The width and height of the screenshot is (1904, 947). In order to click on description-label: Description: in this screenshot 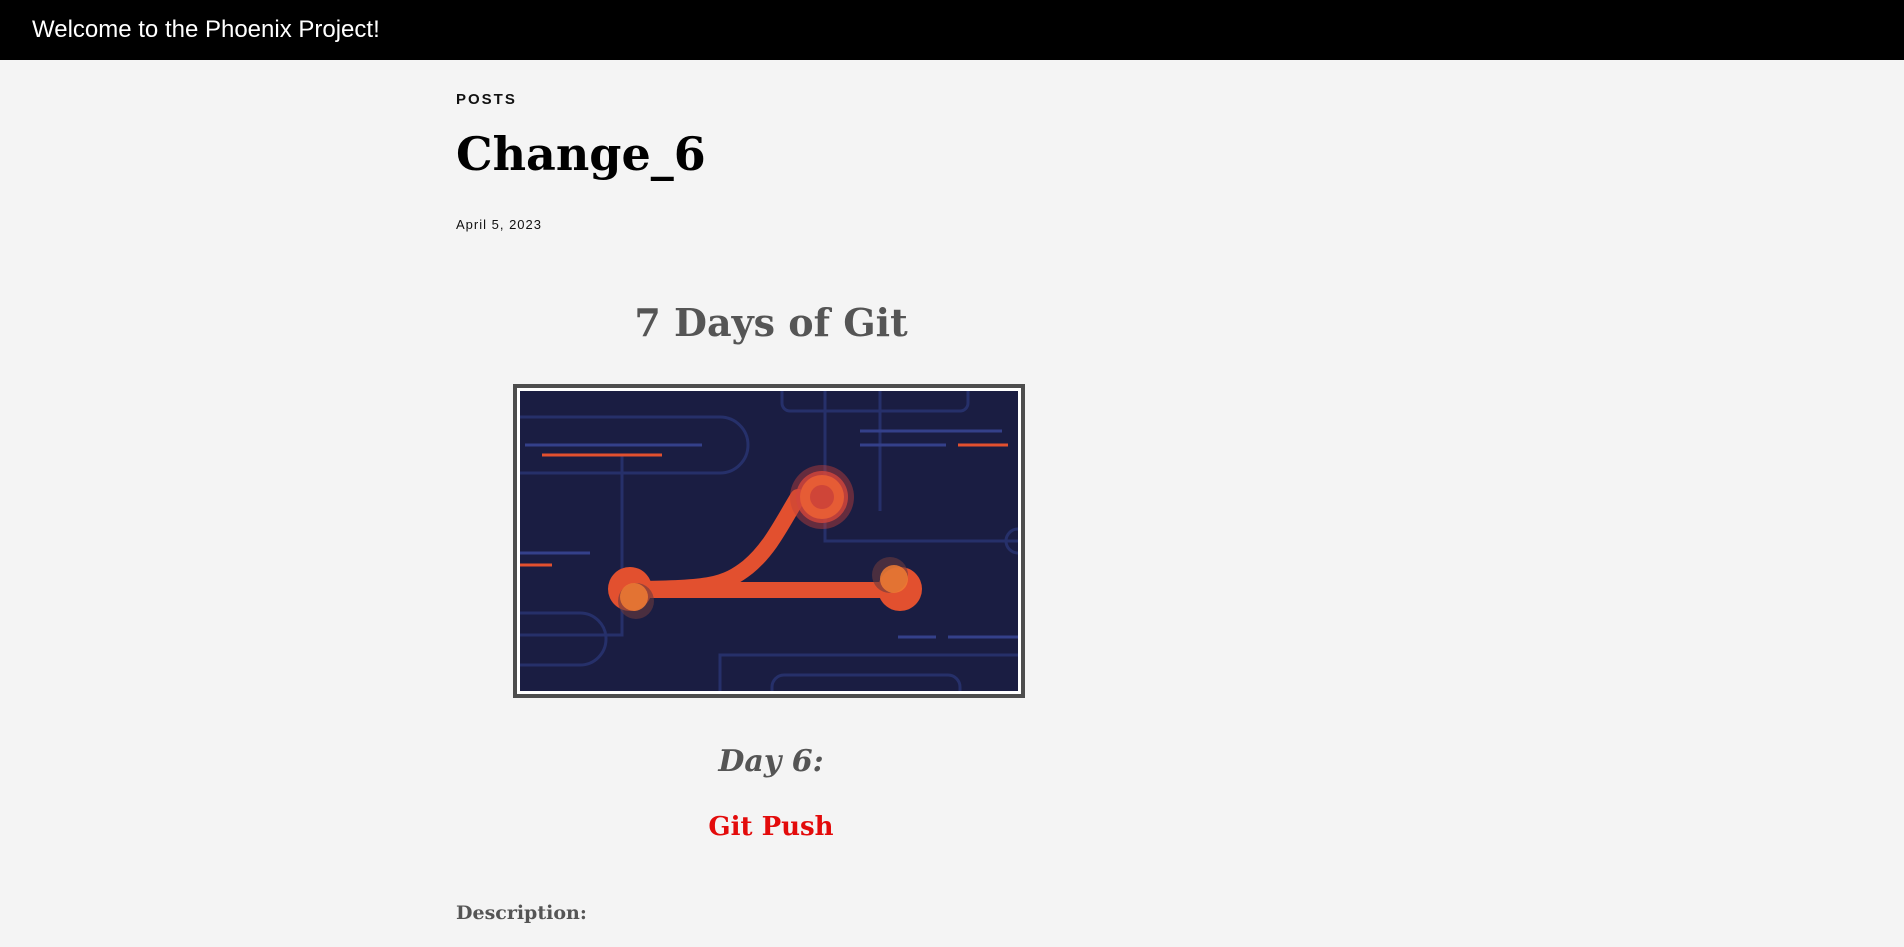, I will do `click(521, 913)`.